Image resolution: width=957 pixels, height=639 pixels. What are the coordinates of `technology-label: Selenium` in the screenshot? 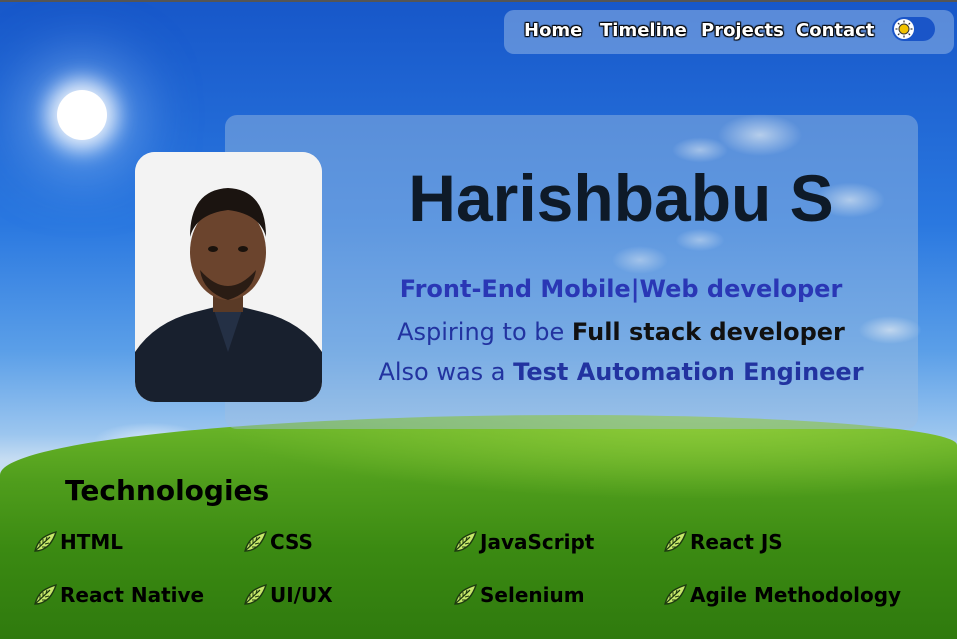 It's located at (532, 595).